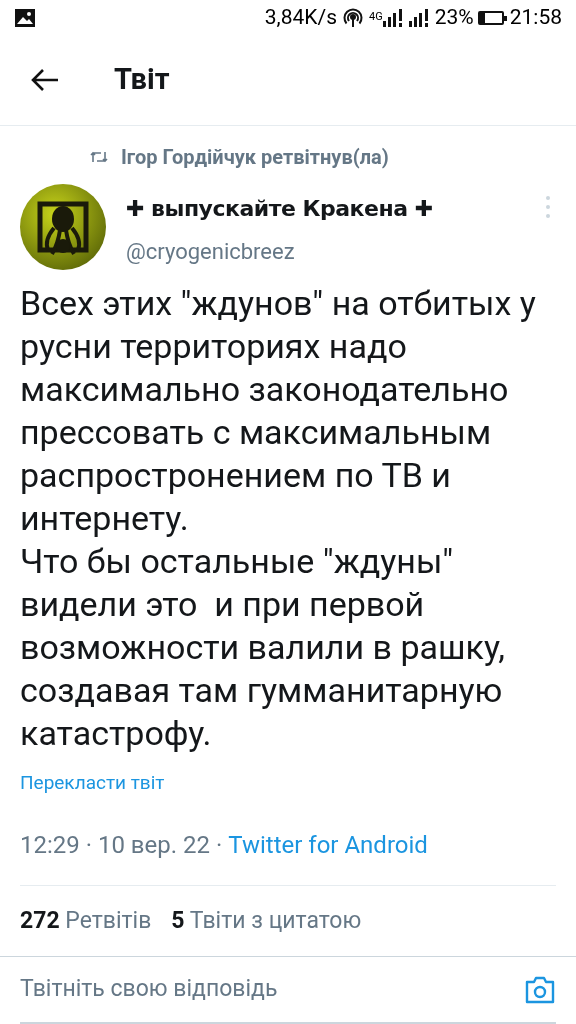  What do you see at coordinates (99, 156) in the screenshot?
I see `retweet-icon` at bounding box center [99, 156].